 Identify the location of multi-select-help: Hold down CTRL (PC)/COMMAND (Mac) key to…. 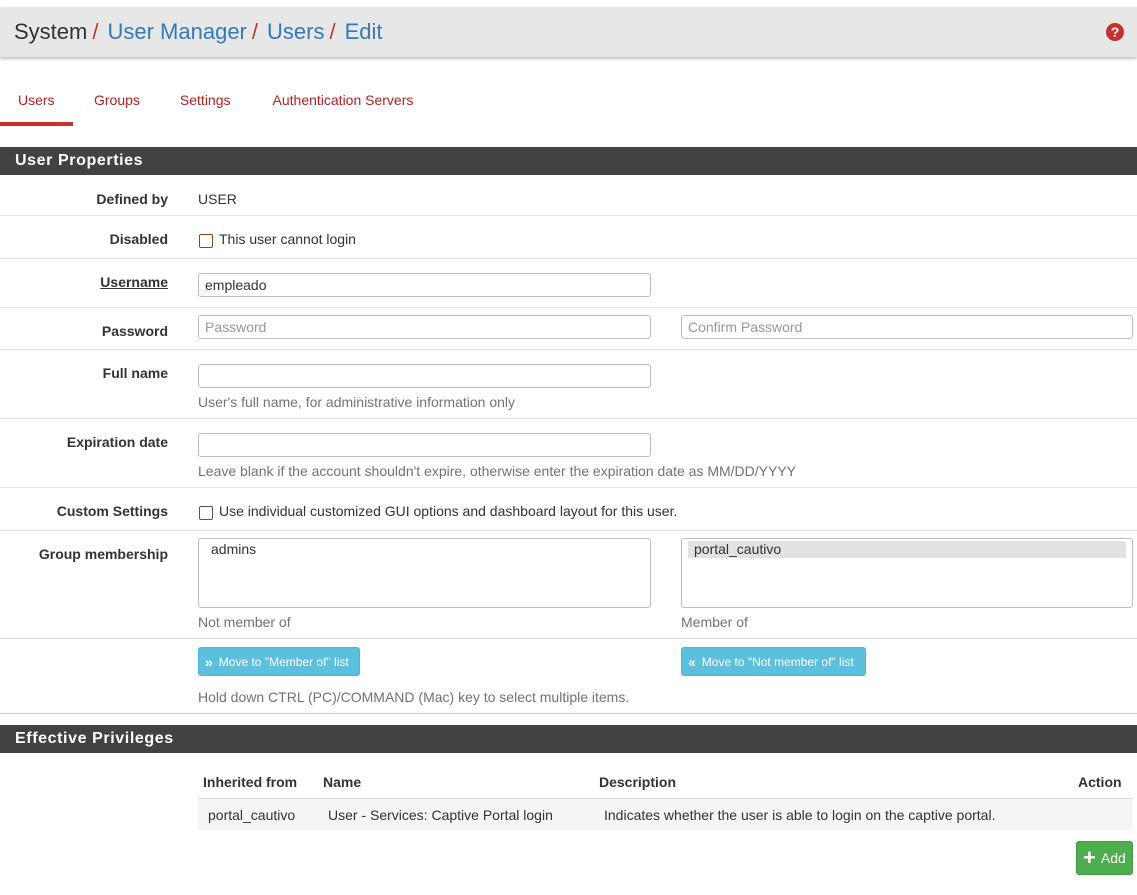
(414, 697).